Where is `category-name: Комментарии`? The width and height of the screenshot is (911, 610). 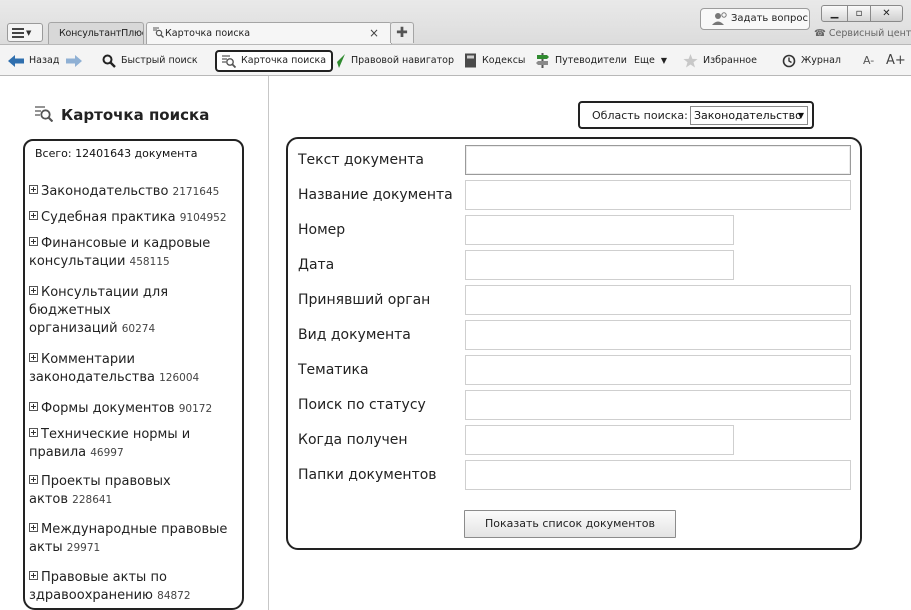 category-name: Комментарии is located at coordinates (88, 359).